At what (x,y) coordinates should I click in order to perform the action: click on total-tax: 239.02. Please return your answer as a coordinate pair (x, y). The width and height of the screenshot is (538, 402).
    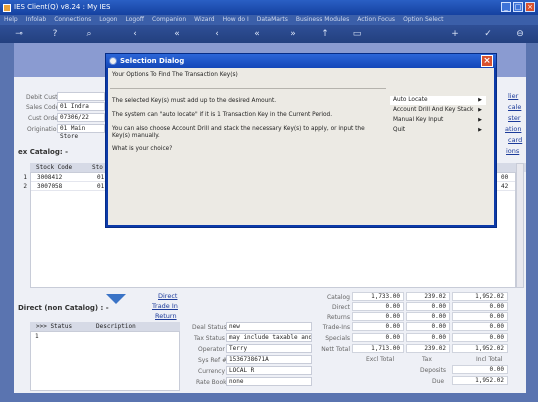
    Looking at the image, I should click on (428, 296).